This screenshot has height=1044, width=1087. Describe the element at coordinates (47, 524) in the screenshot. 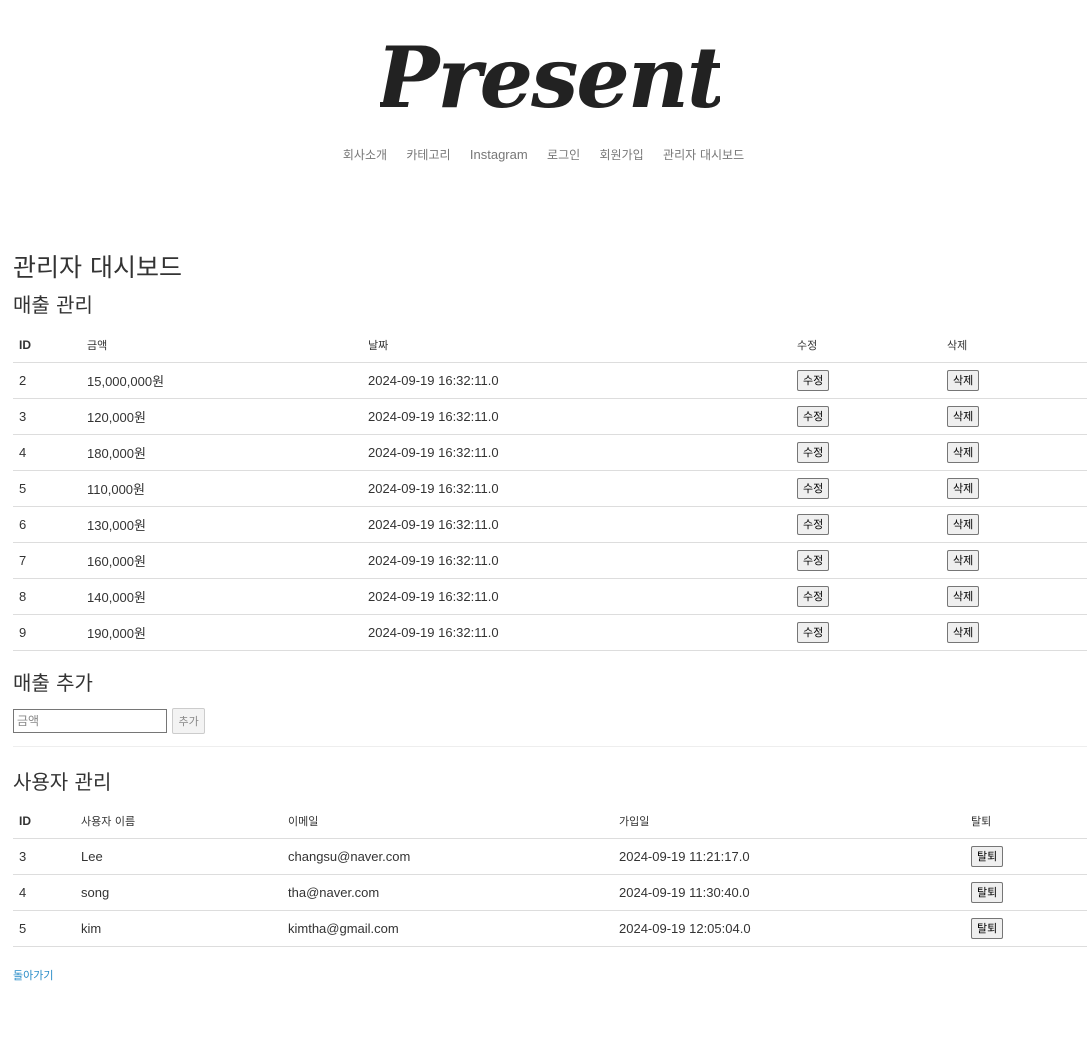

I see `sales-id: 6` at that location.